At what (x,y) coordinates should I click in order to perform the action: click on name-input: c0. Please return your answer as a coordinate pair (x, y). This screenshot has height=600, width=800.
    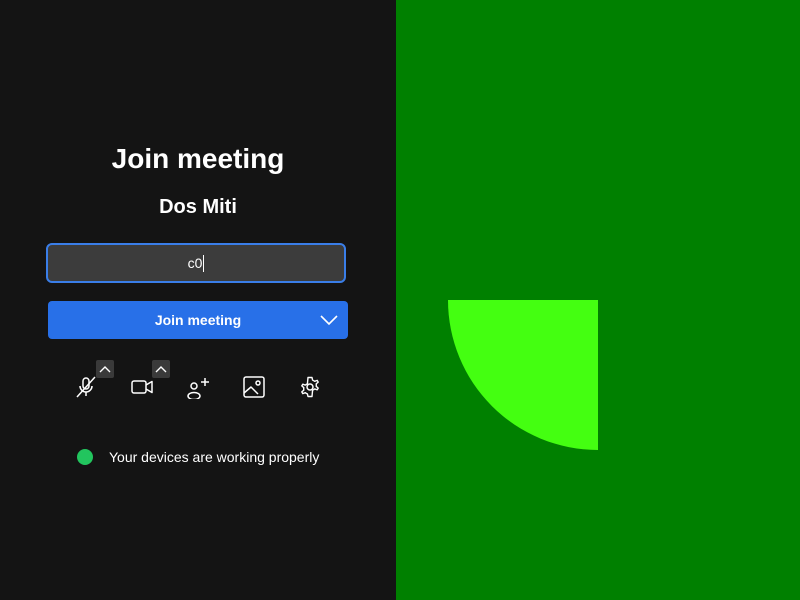
    Looking at the image, I should click on (196, 263).